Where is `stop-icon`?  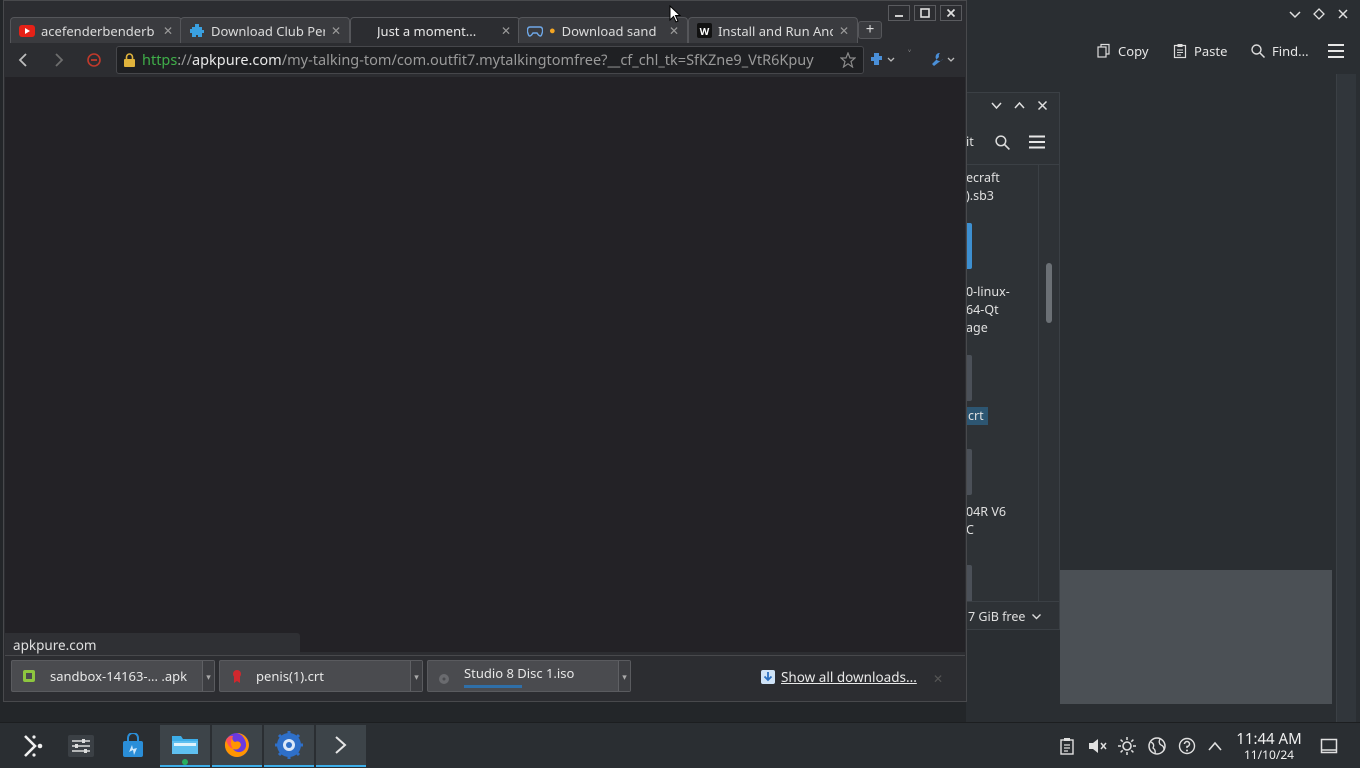 stop-icon is located at coordinates (94, 60).